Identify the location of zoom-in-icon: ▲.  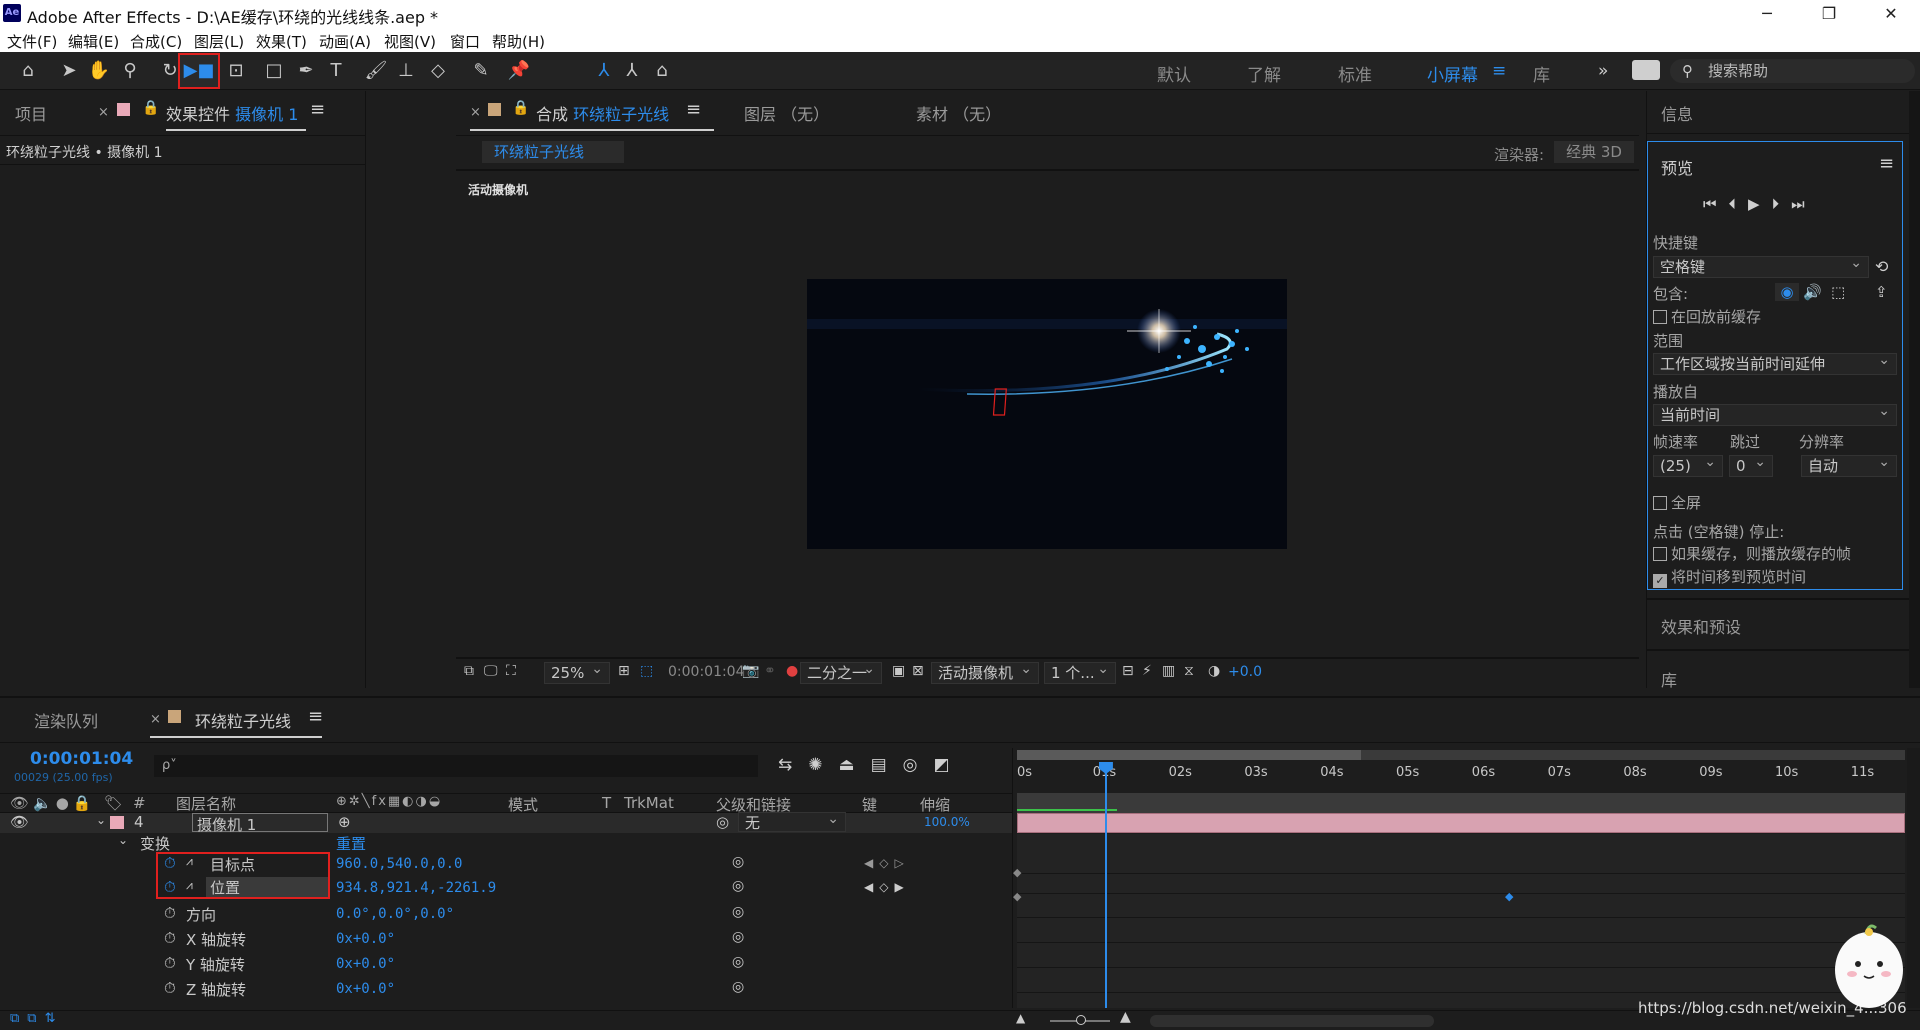
(1125, 1017).